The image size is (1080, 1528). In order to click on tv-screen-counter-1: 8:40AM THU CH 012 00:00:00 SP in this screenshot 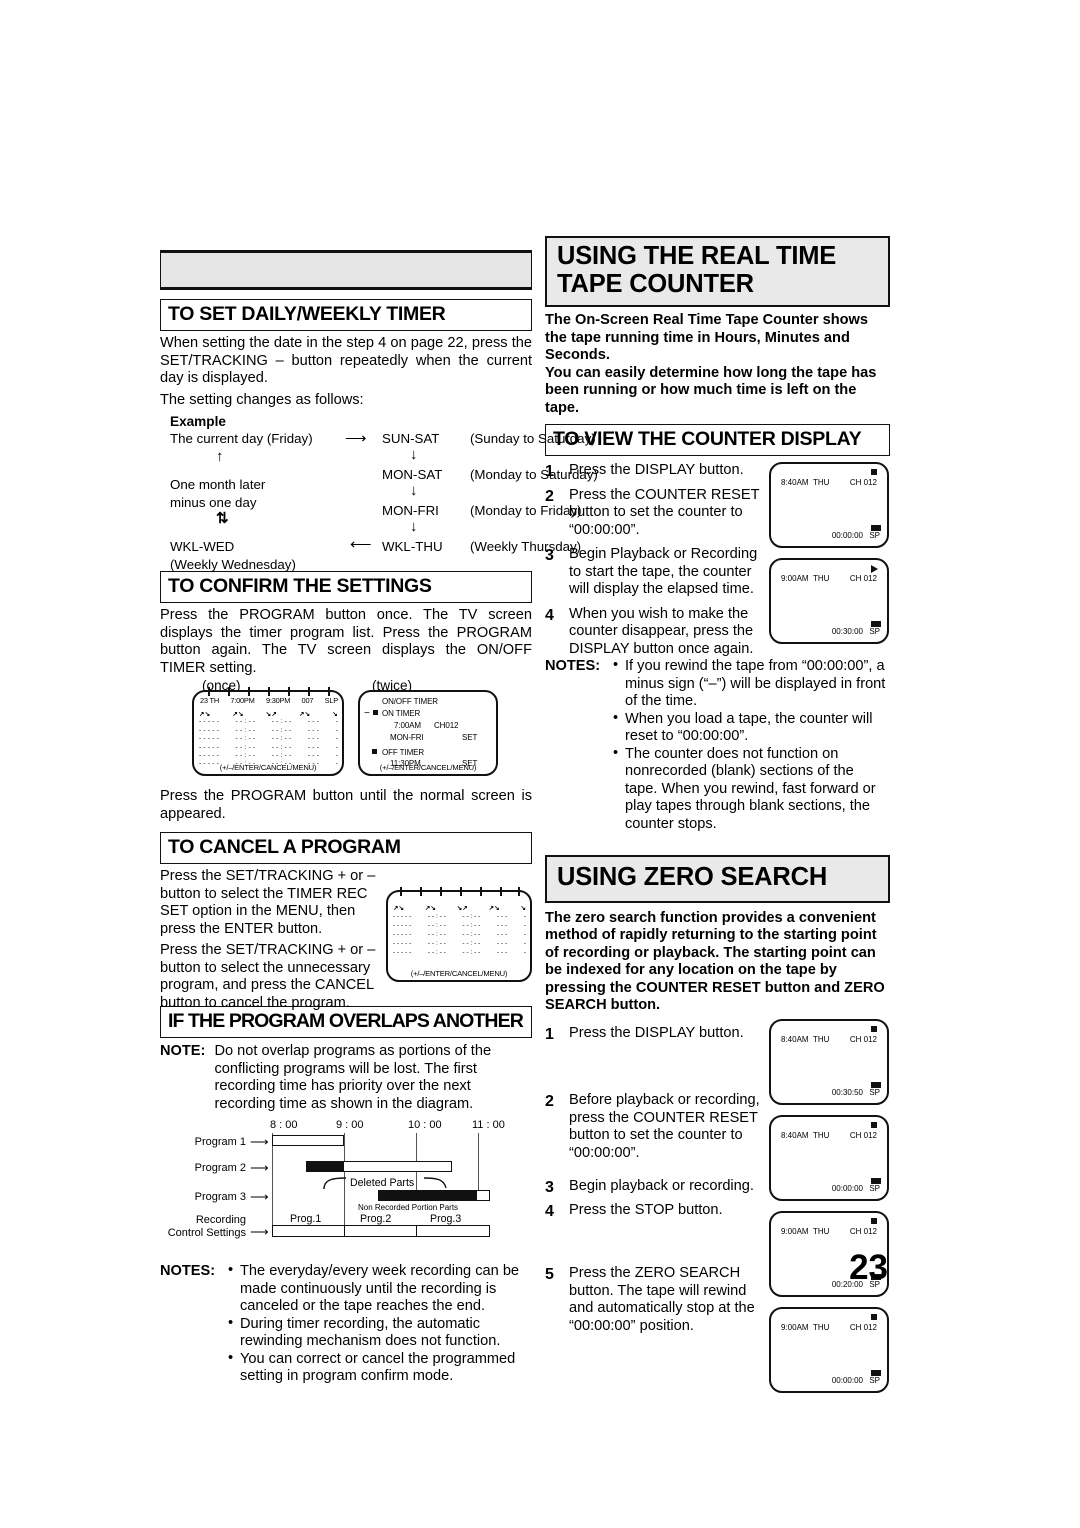, I will do `click(829, 505)`.